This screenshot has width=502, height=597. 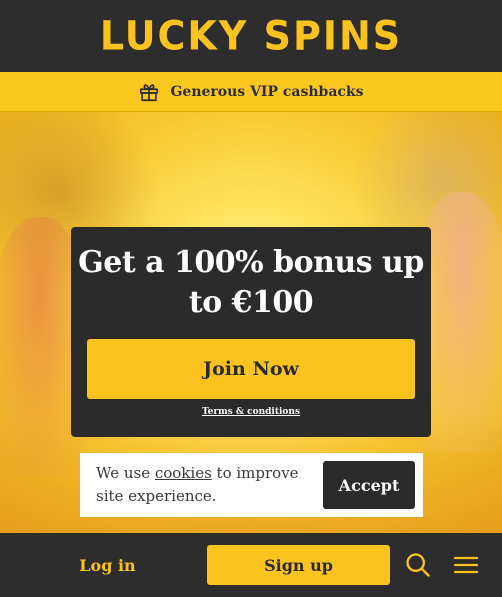 What do you see at coordinates (267, 91) in the screenshot?
I see `promo-text: Generous VIP cashbacks` at bounding box center [267, 91].